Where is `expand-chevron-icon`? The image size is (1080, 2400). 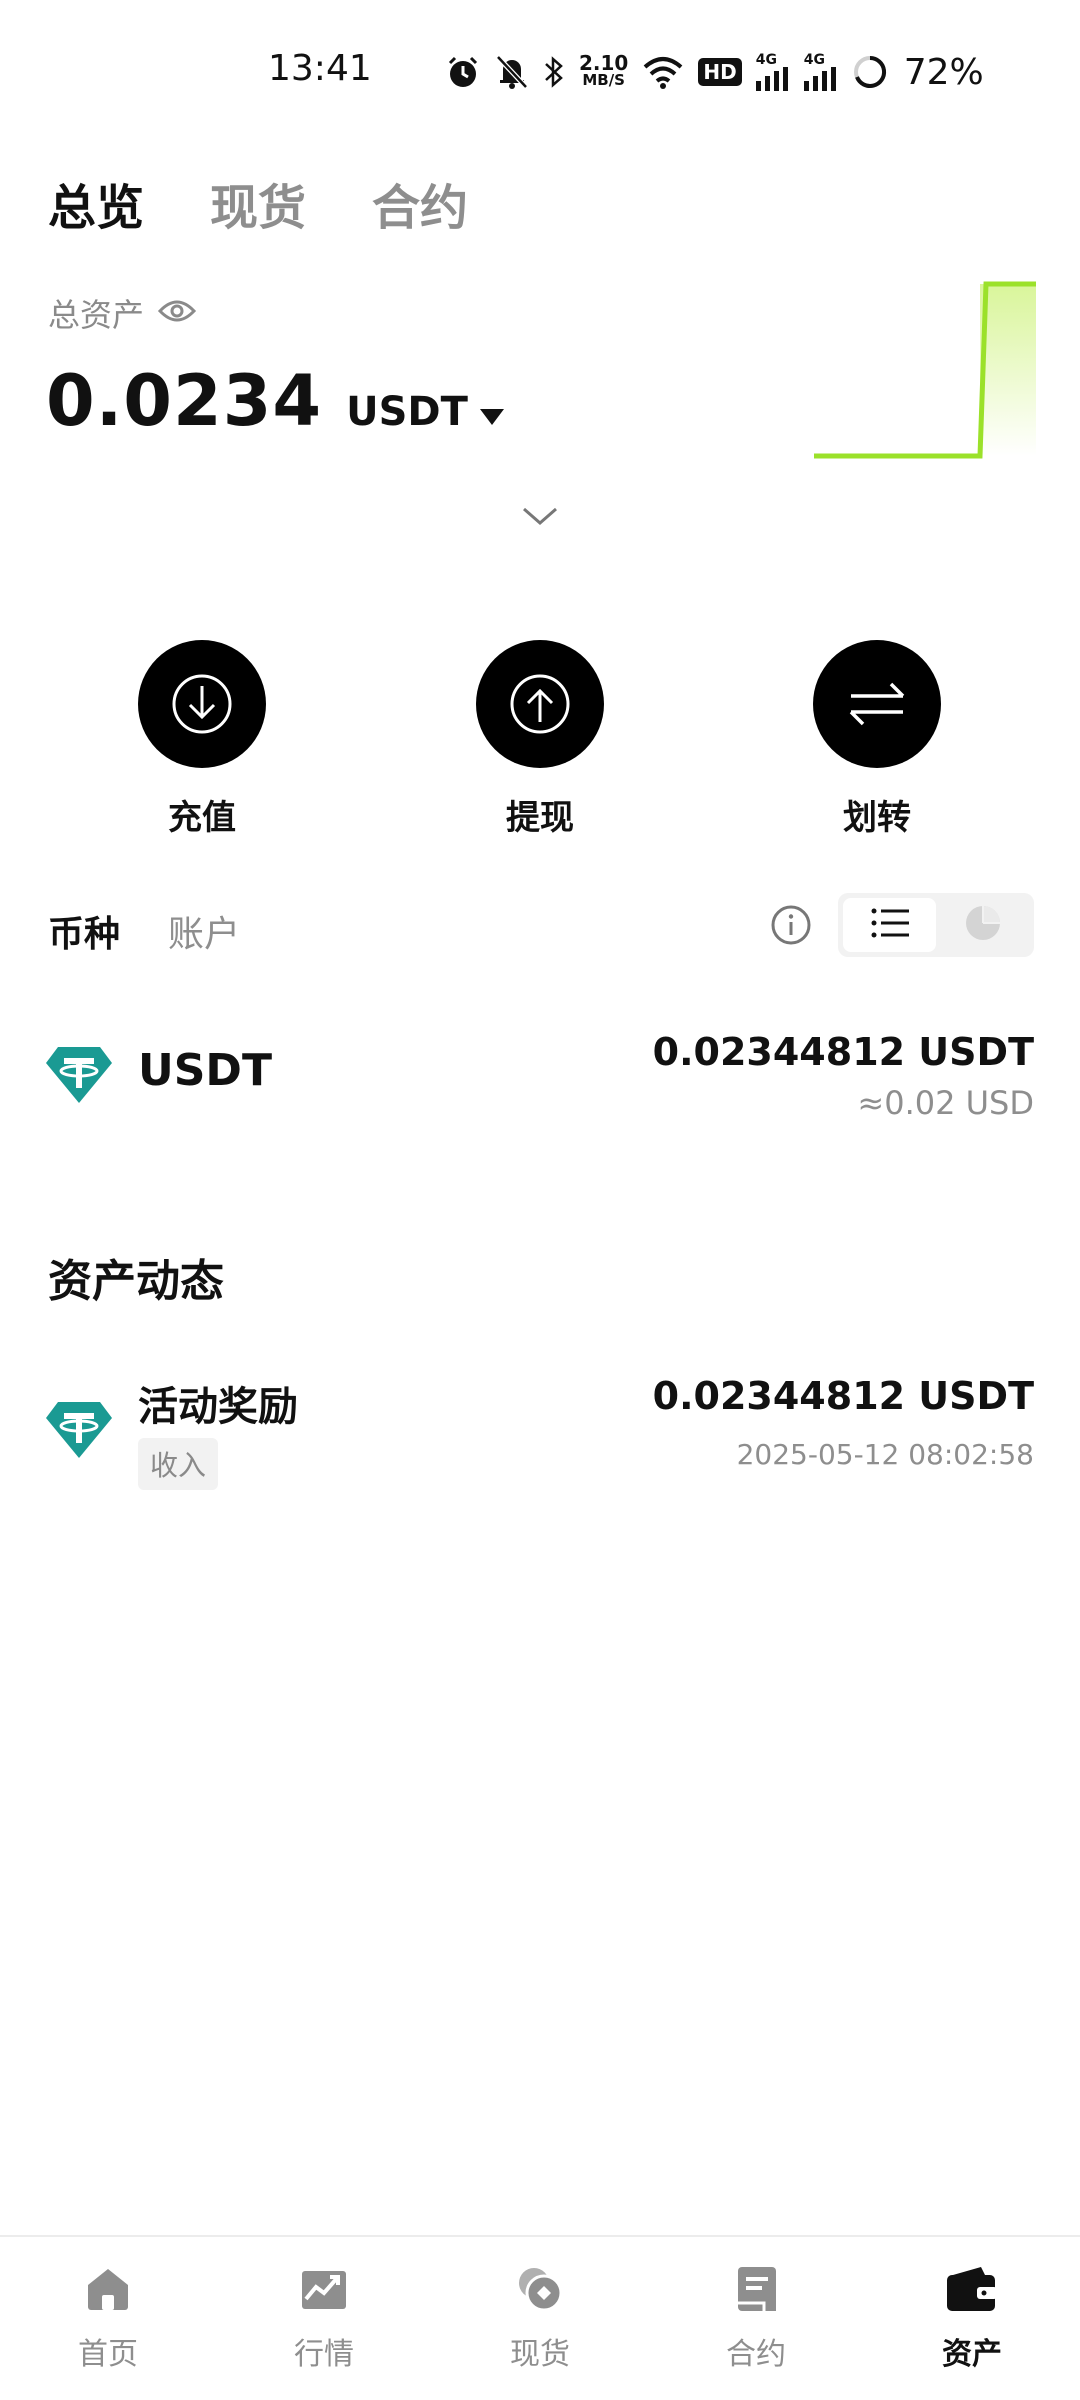
expand-chevron-icon is located at coordinates (540, 519).